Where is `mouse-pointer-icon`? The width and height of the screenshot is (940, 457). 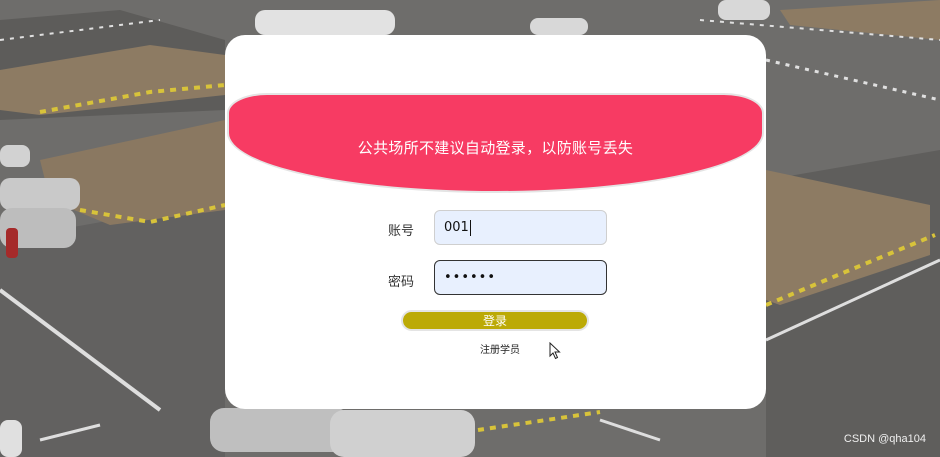
mouse-pointer-icon is located at coordinates (555, 351).